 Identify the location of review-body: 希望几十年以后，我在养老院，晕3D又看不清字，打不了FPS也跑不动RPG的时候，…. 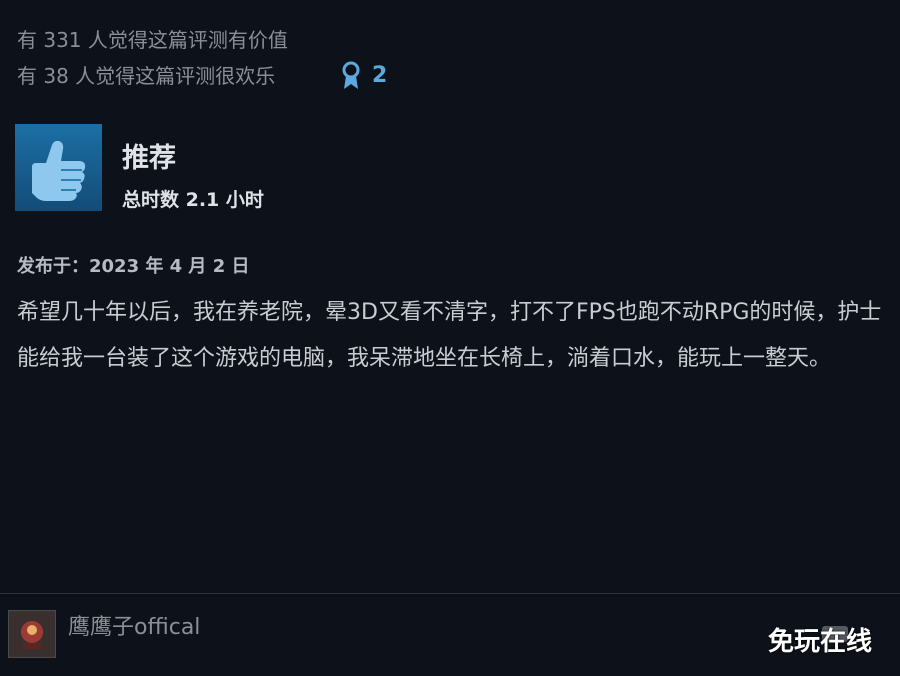
(449, 335).